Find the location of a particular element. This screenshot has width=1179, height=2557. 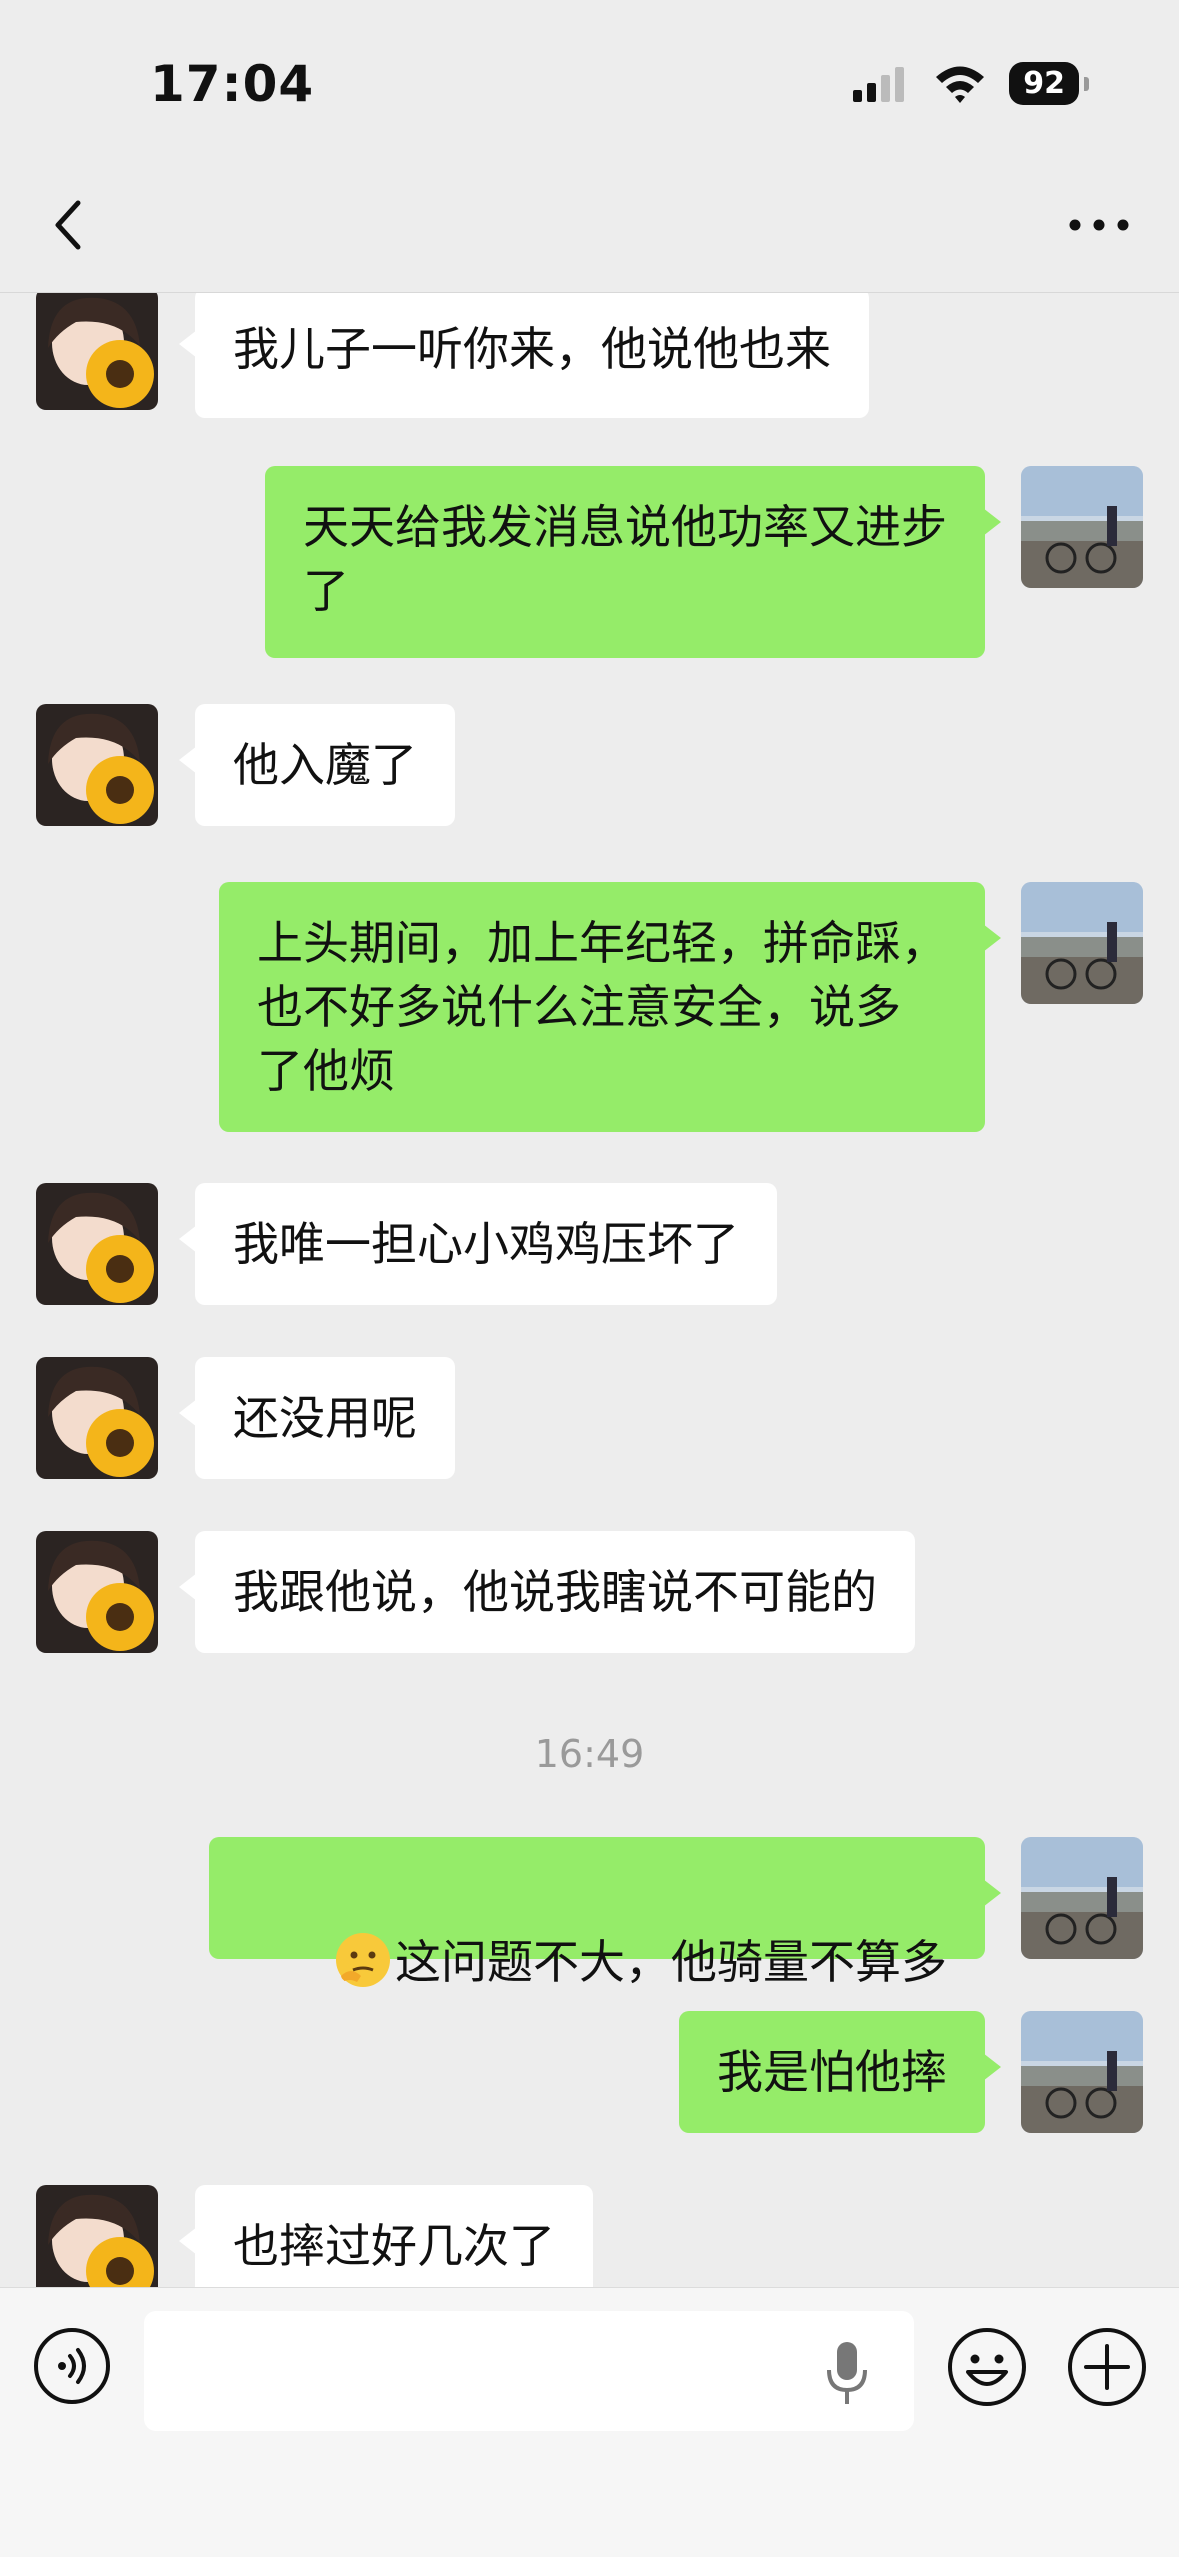

message-bubble-incoming: 他入魔了 is located at coordinates (317, 765).